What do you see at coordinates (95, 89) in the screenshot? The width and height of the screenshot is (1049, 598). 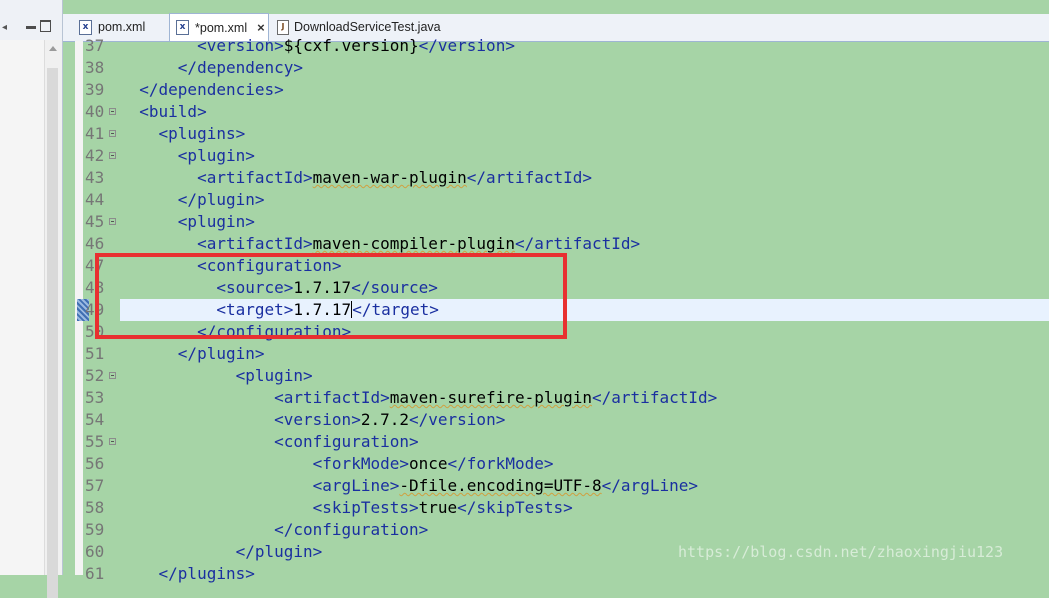 I see `line-number: 39` at bounding box center [95, 89].